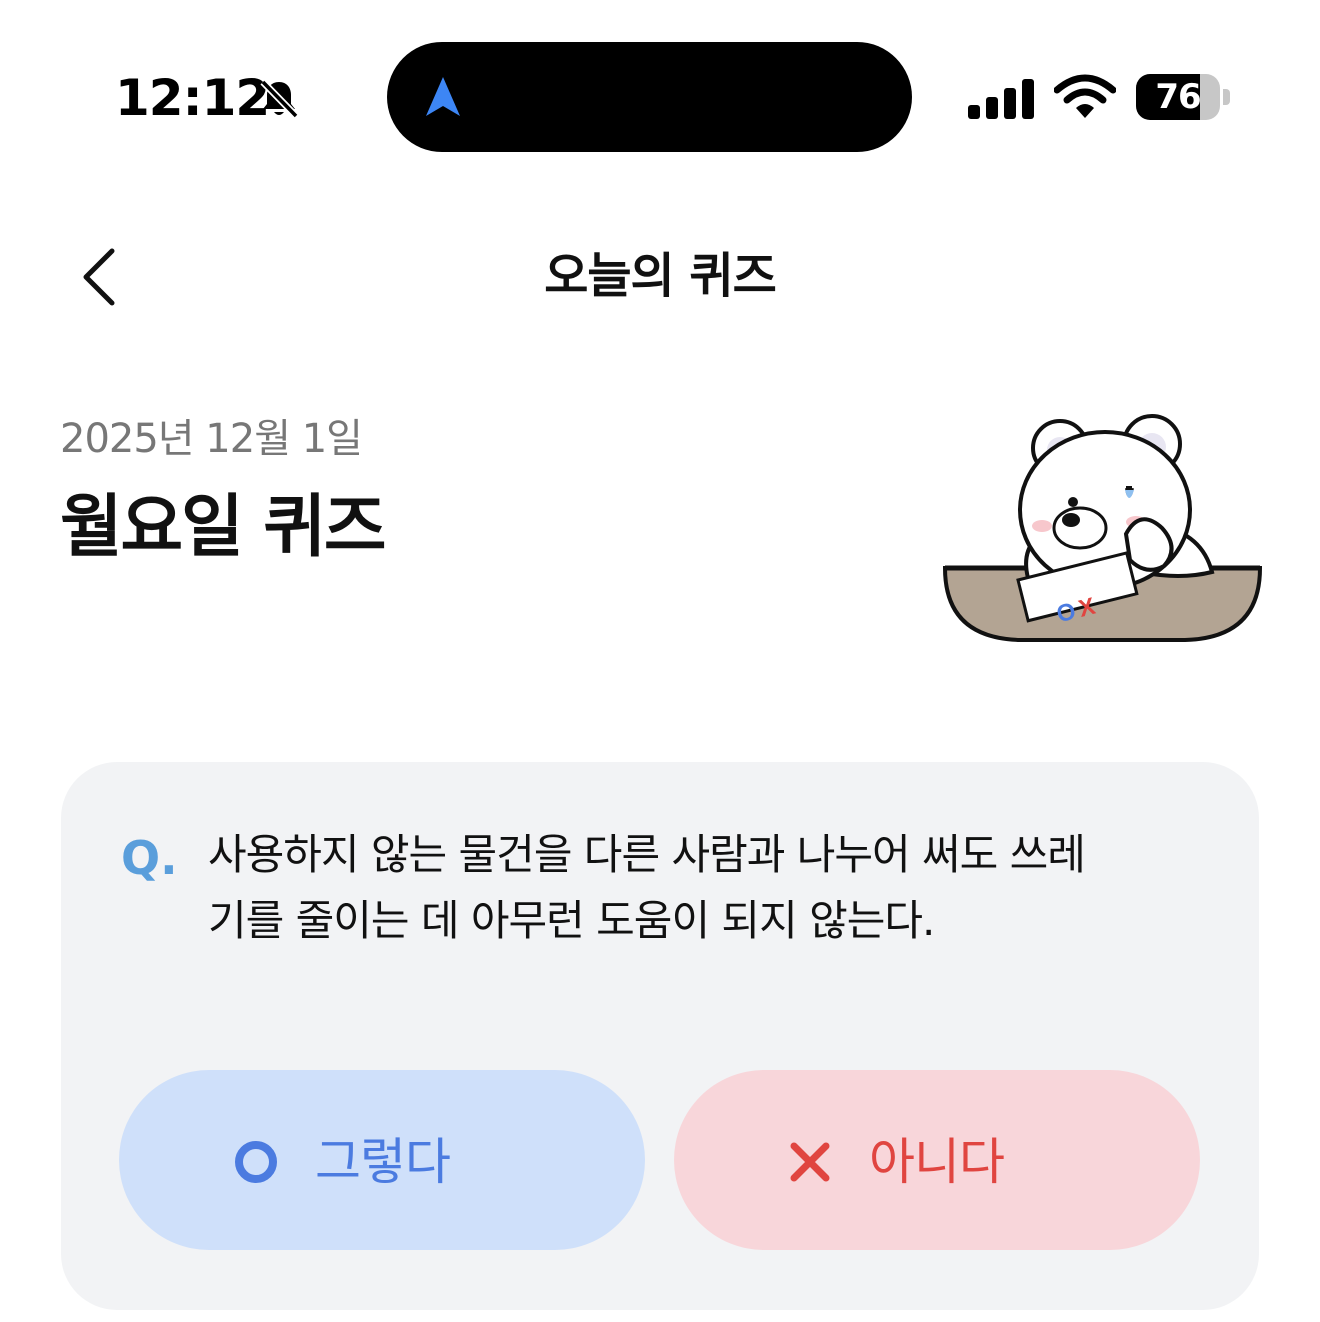  I want to click on battery-percent: 76, so click(1178, 97).